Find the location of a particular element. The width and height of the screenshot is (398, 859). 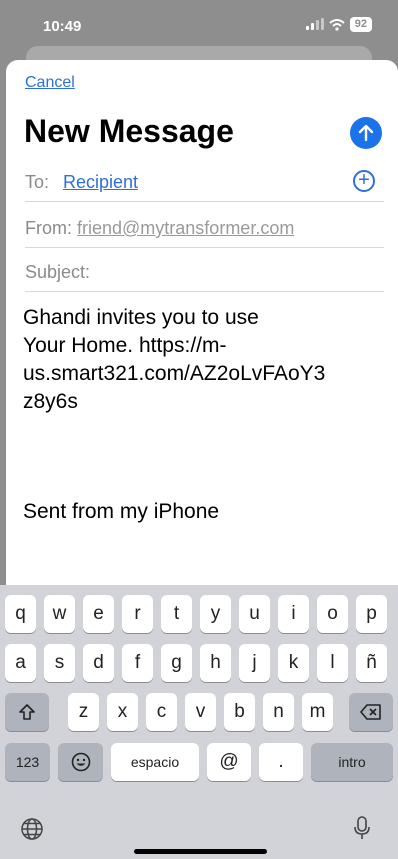

recipient-value: Recipient is located at coordinates (100, 182).